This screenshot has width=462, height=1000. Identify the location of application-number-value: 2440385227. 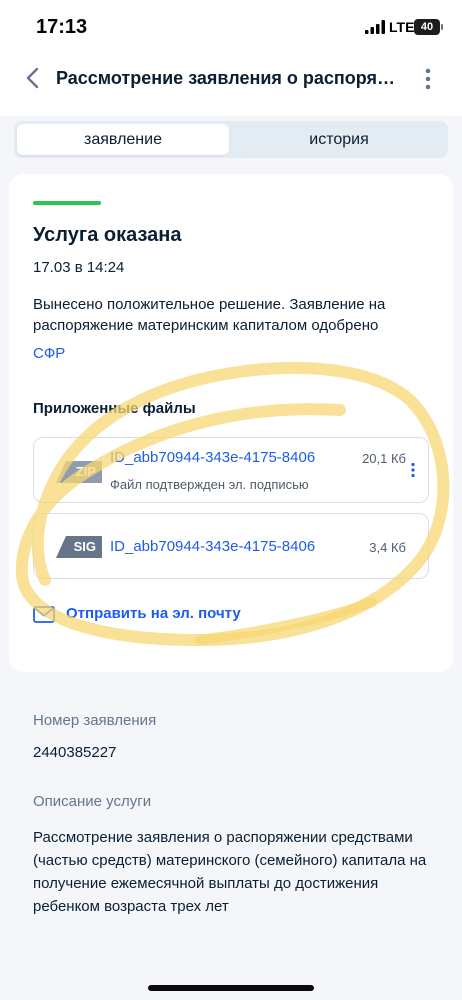
(75, 752).